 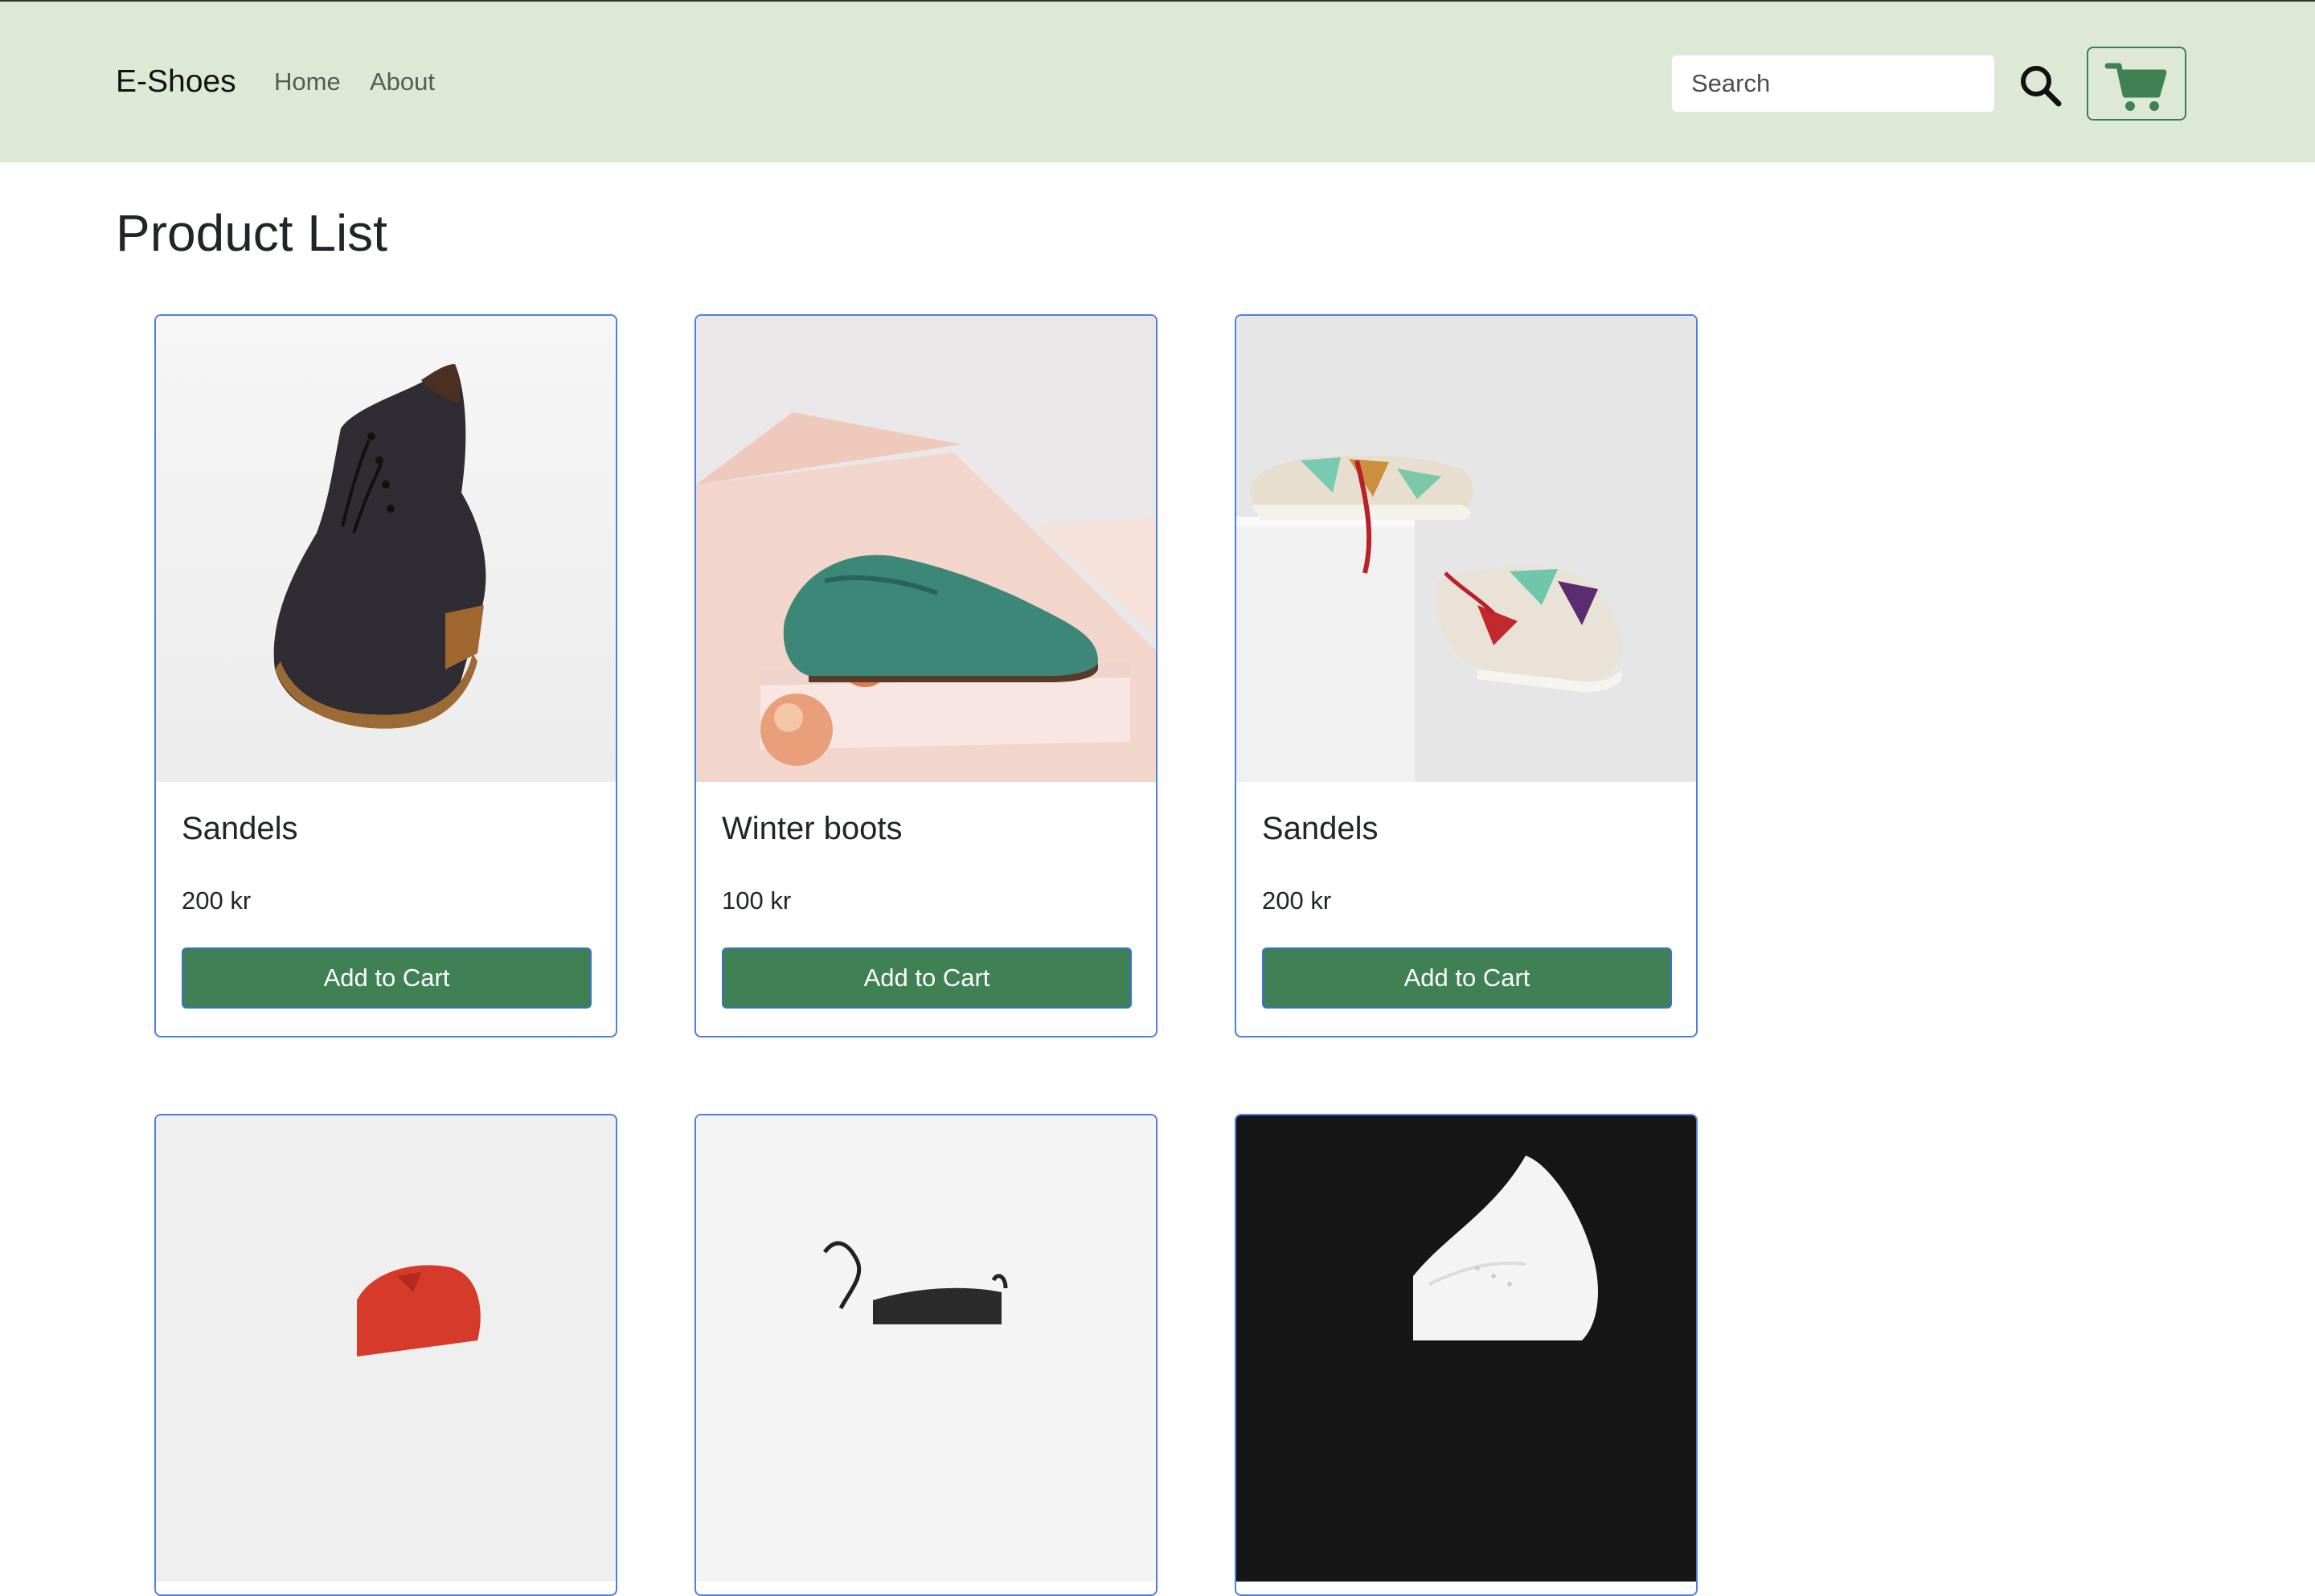 What do you see at coordinates (402, 82) in the screenshot?
I see `nav-link-about: About` at bounding box center [402, 82].